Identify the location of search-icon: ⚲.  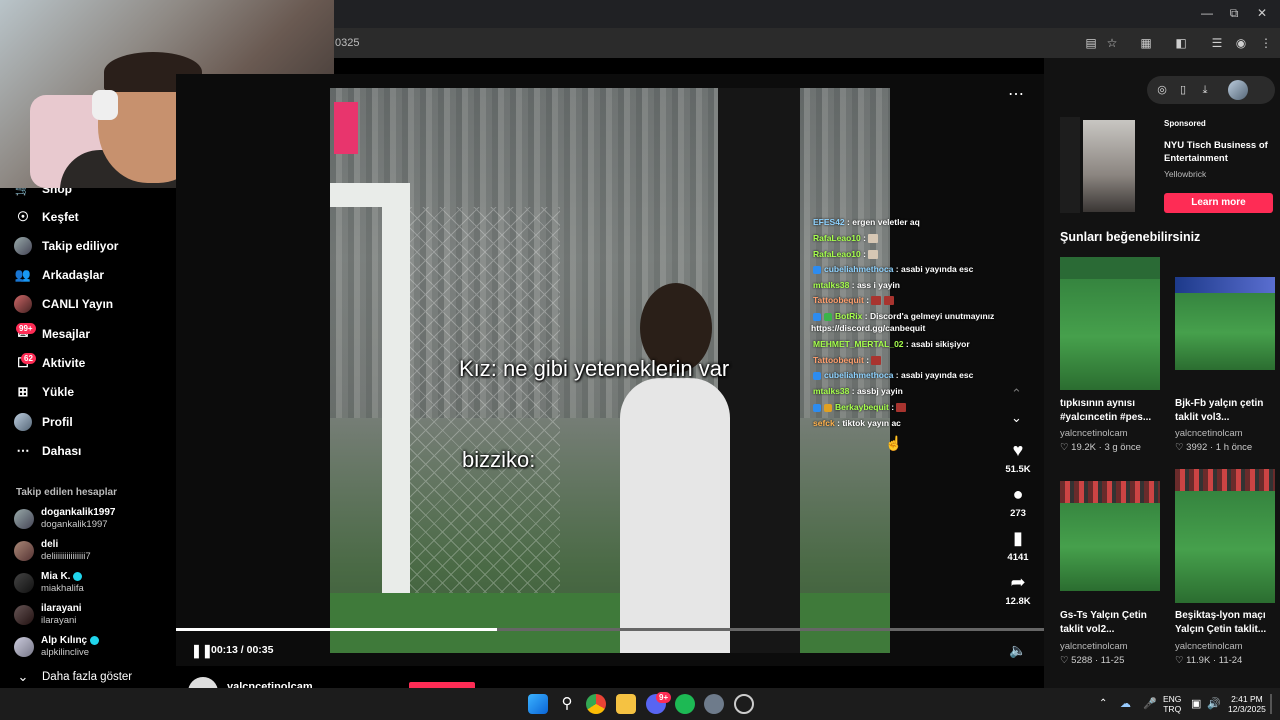
(567, 704).